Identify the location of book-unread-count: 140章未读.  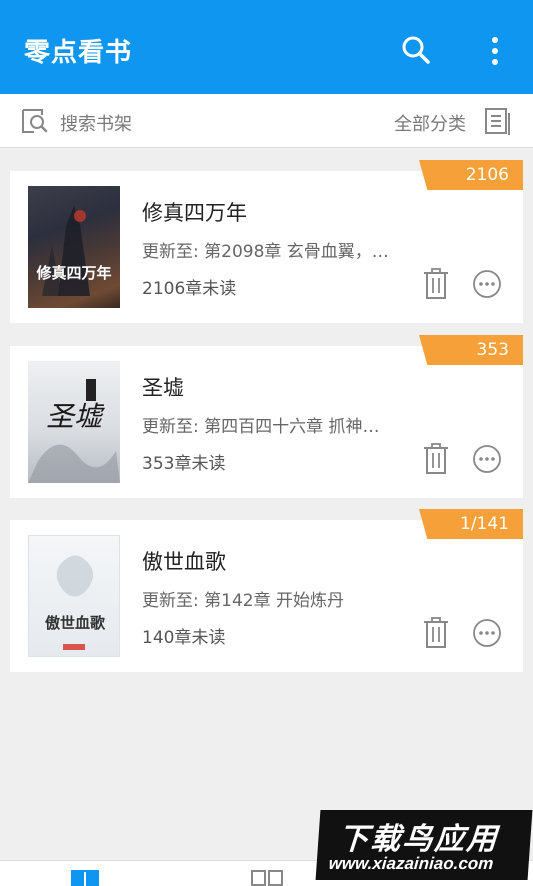
(184, 638).